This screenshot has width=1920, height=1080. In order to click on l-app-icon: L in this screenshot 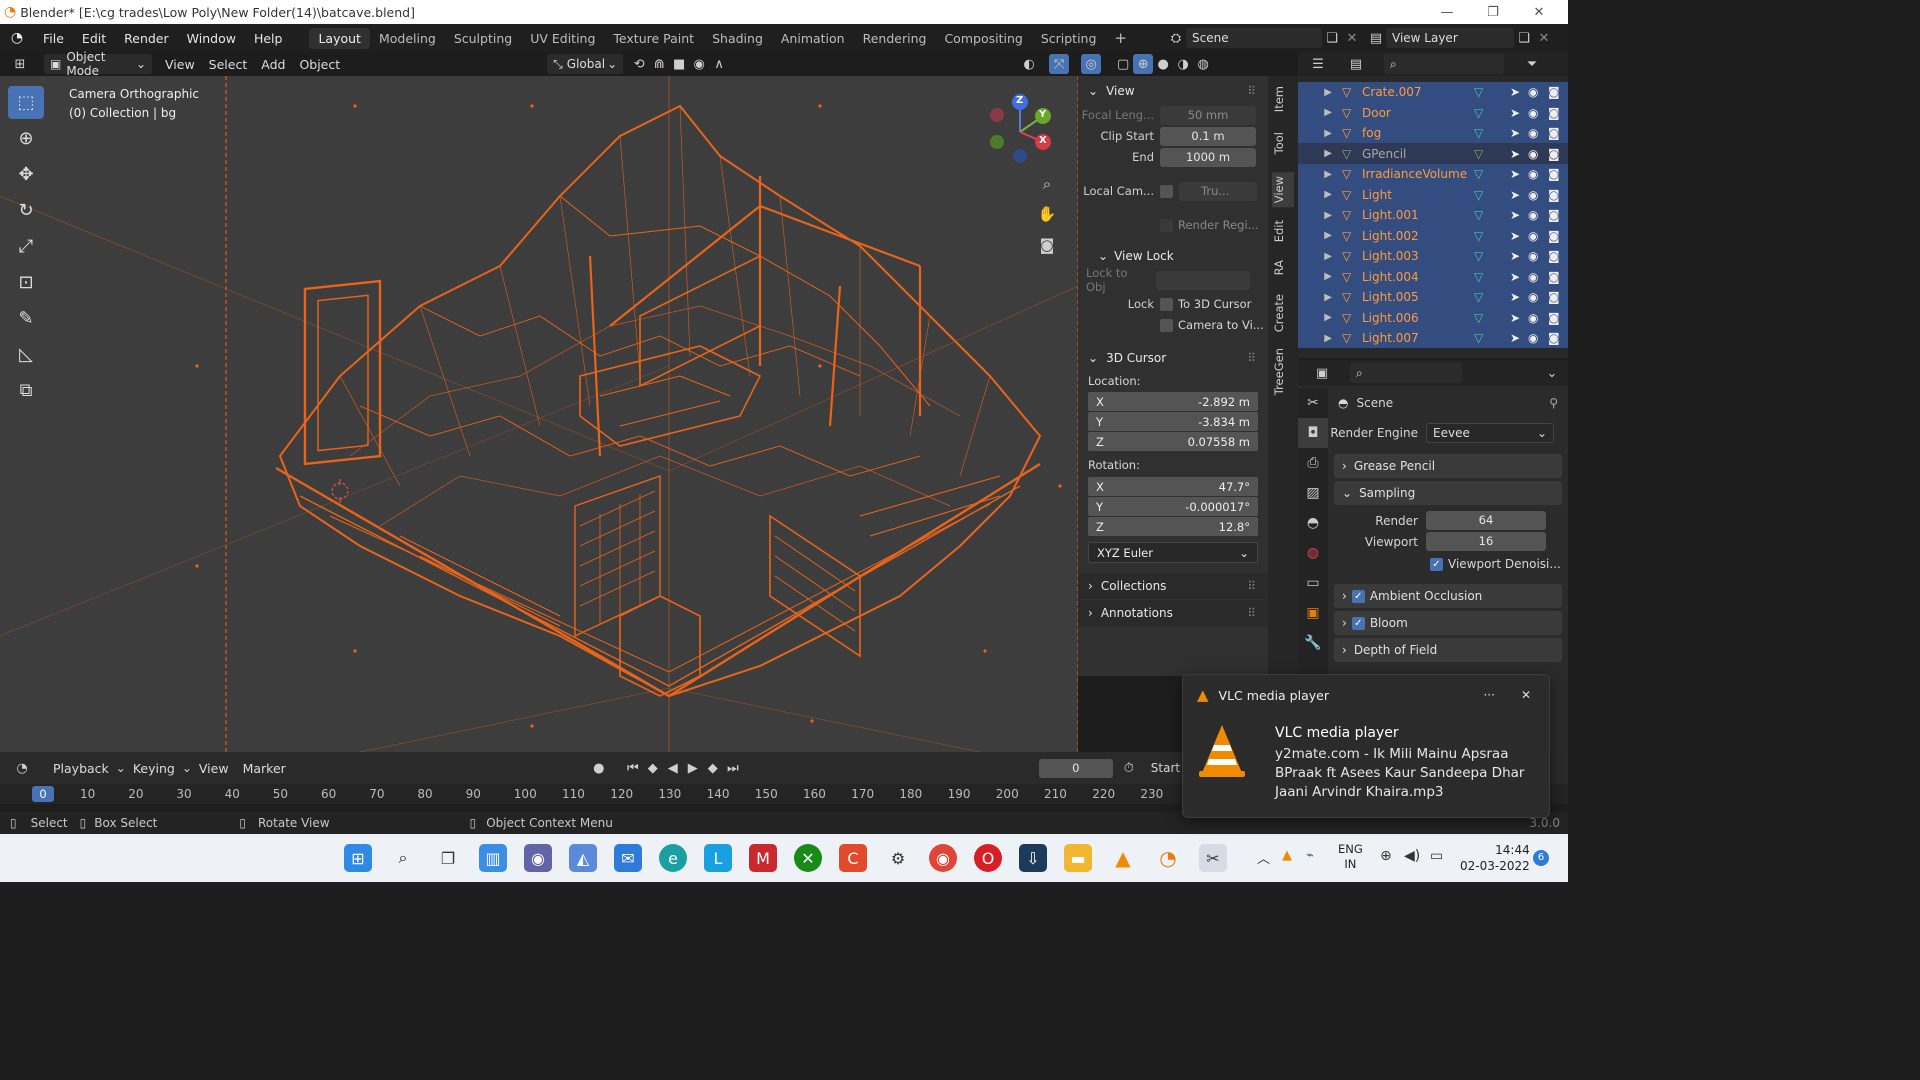, I will do `click(718, 858)`.